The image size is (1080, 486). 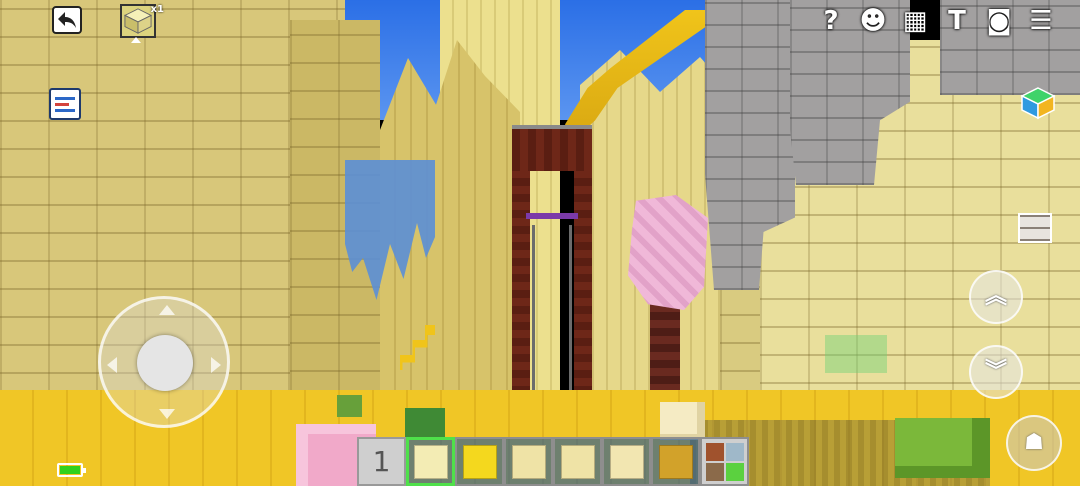 I want to click on character-icon: ☗, so click(x=1034, y=442).